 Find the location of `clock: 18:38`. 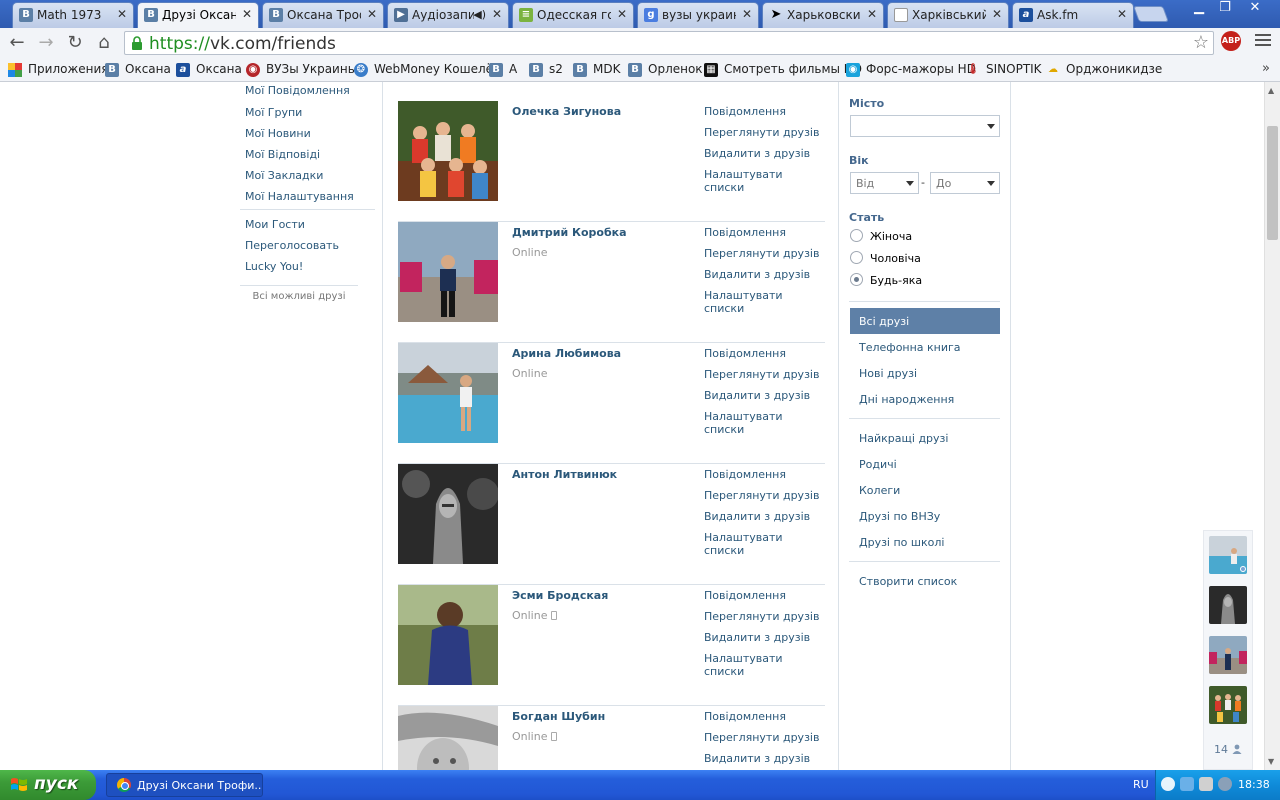

clock: 18:38 is located at coordinates (1254, 784).